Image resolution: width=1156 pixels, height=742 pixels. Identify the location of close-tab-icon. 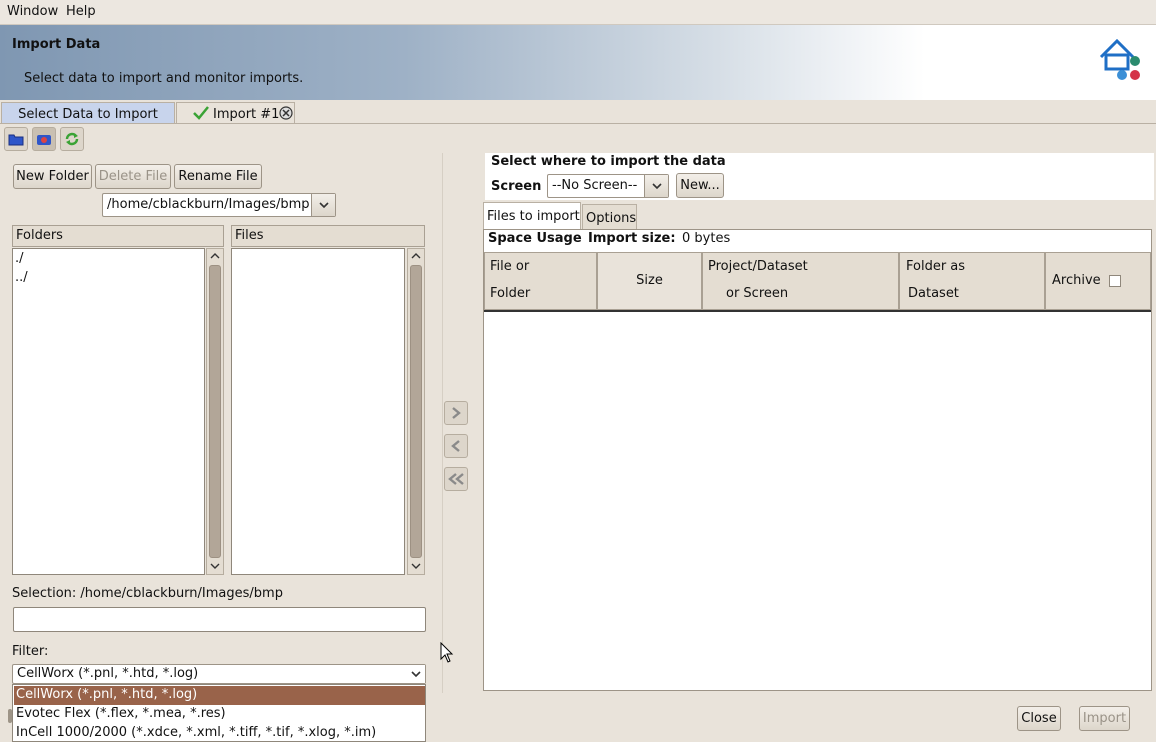
(286, 115).